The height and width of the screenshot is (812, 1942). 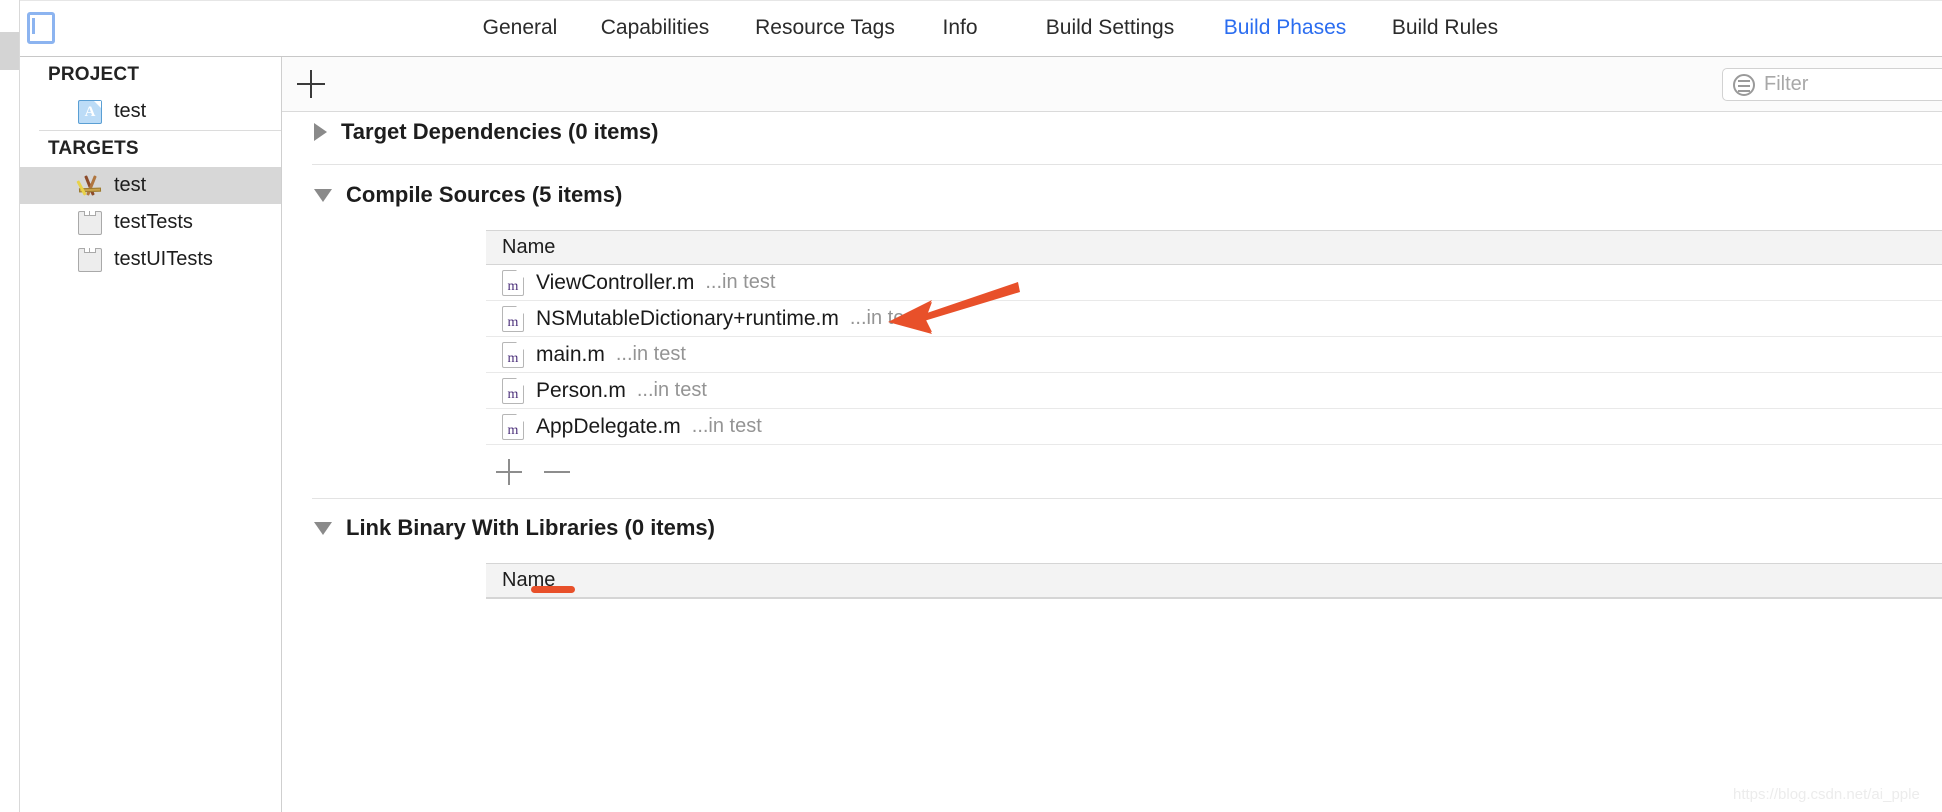 What do you see at coordinates (1214, 391) in the screenshot?
I see `table-row: m Person.m ...in test` at bounding box center [1214, 391].